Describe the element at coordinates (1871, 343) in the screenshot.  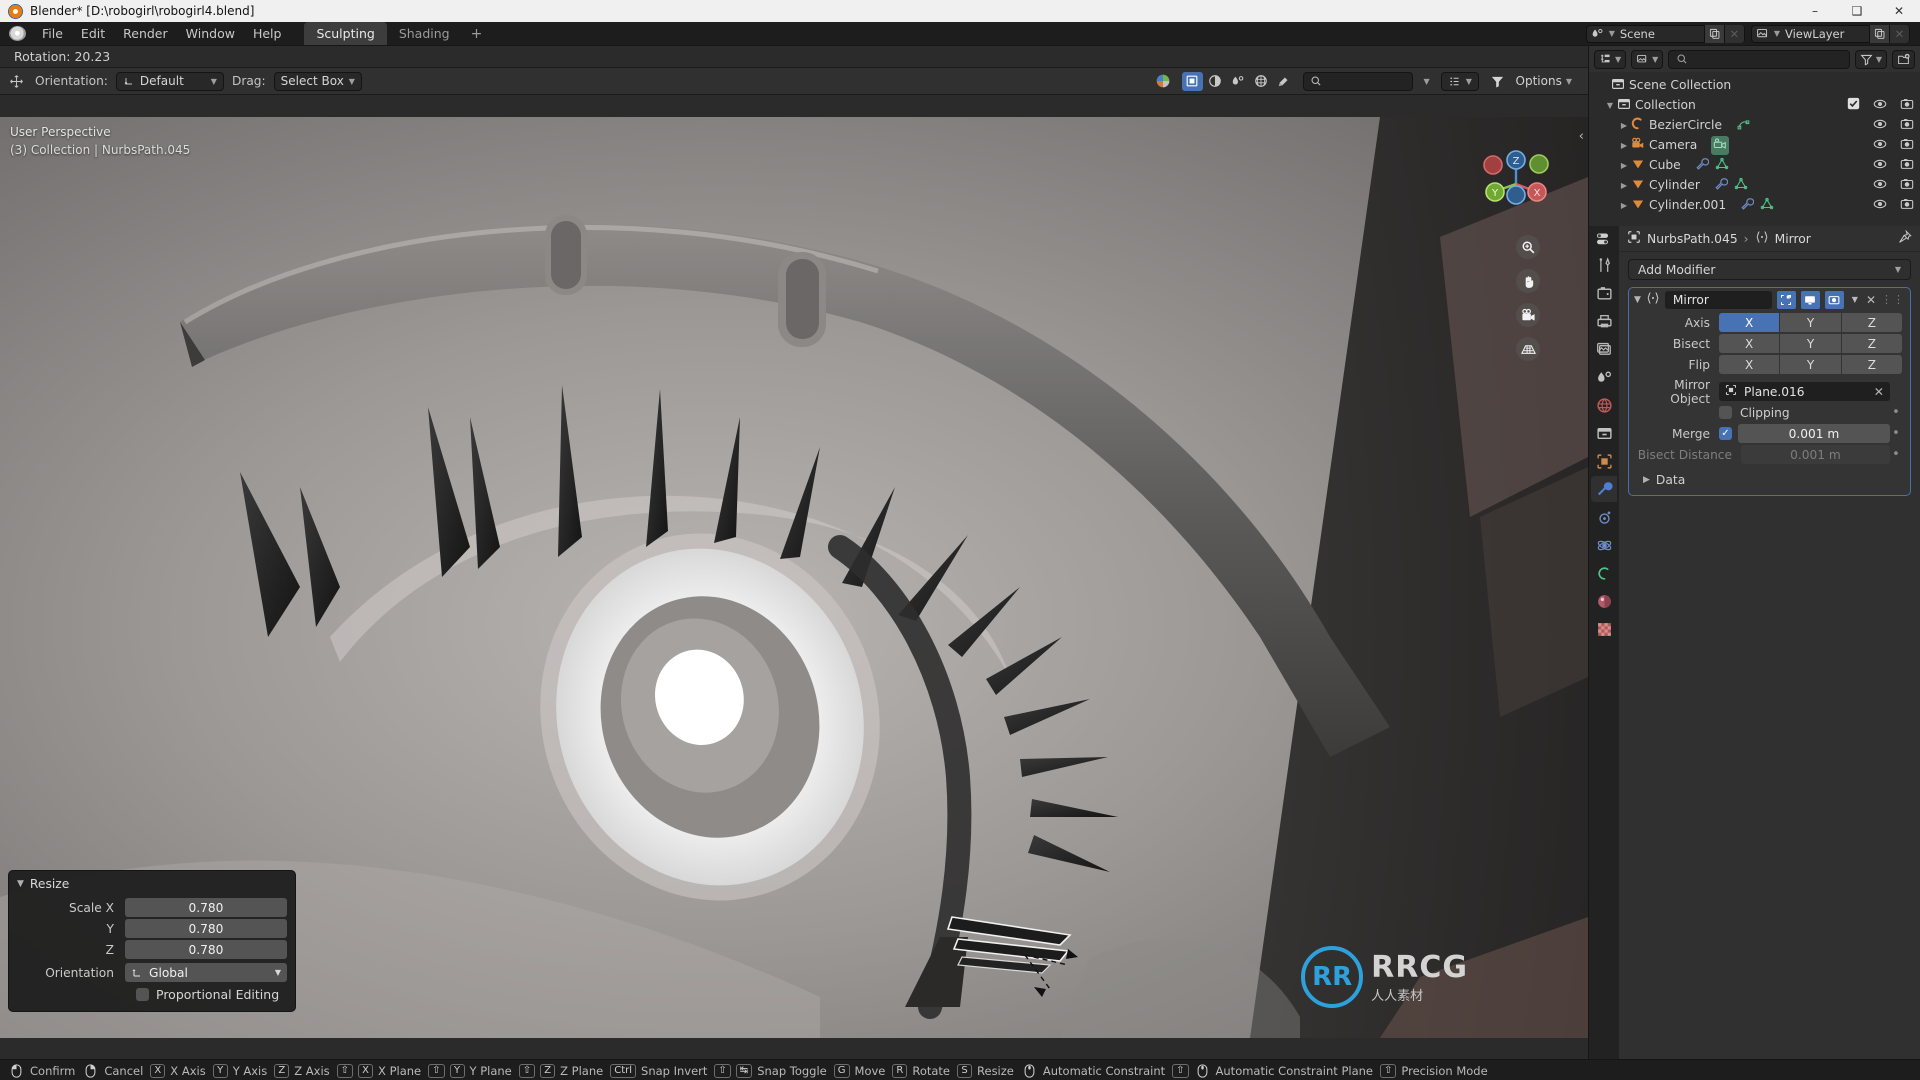
I see `bisect-z-button: Z` at that location.